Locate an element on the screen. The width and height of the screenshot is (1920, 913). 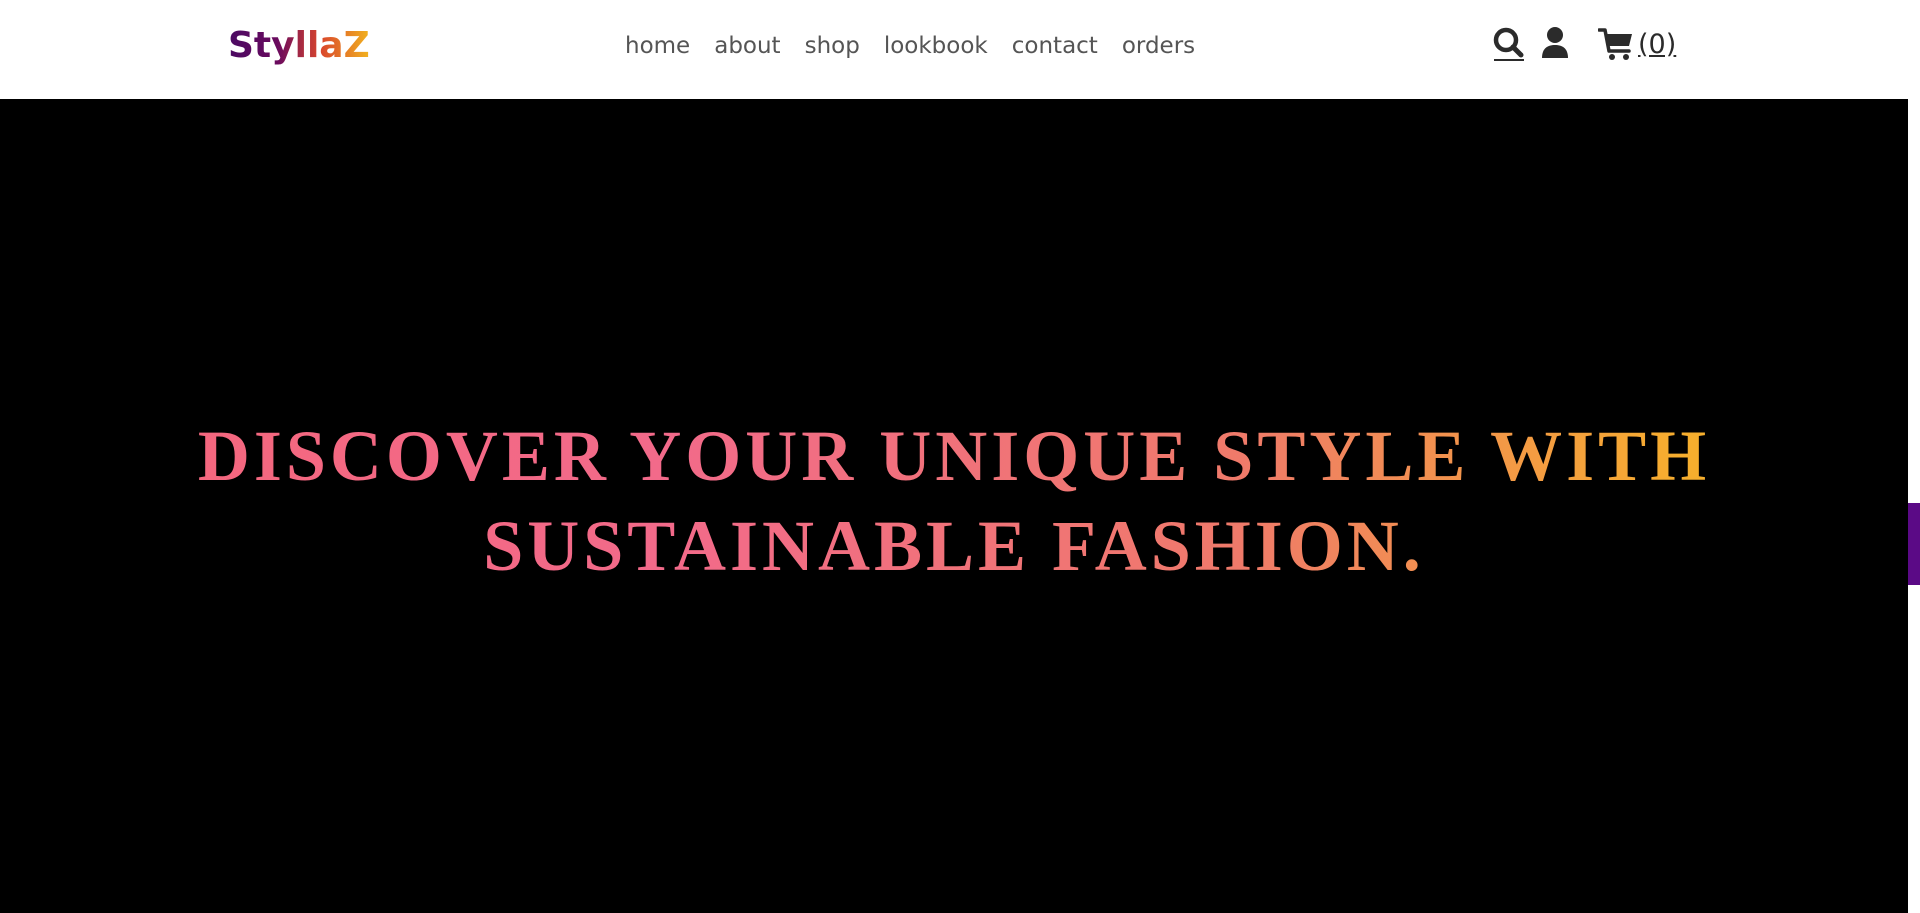
cart-link: (0) is located at coordinates (1637, 44).